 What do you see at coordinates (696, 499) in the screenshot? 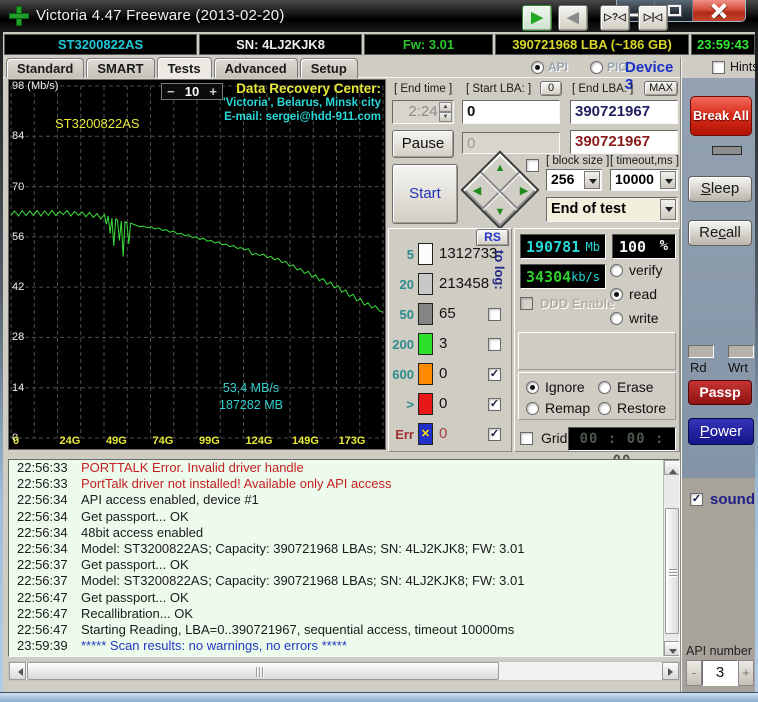
I see `sound-checkbox` at bounding box center [696, 499].